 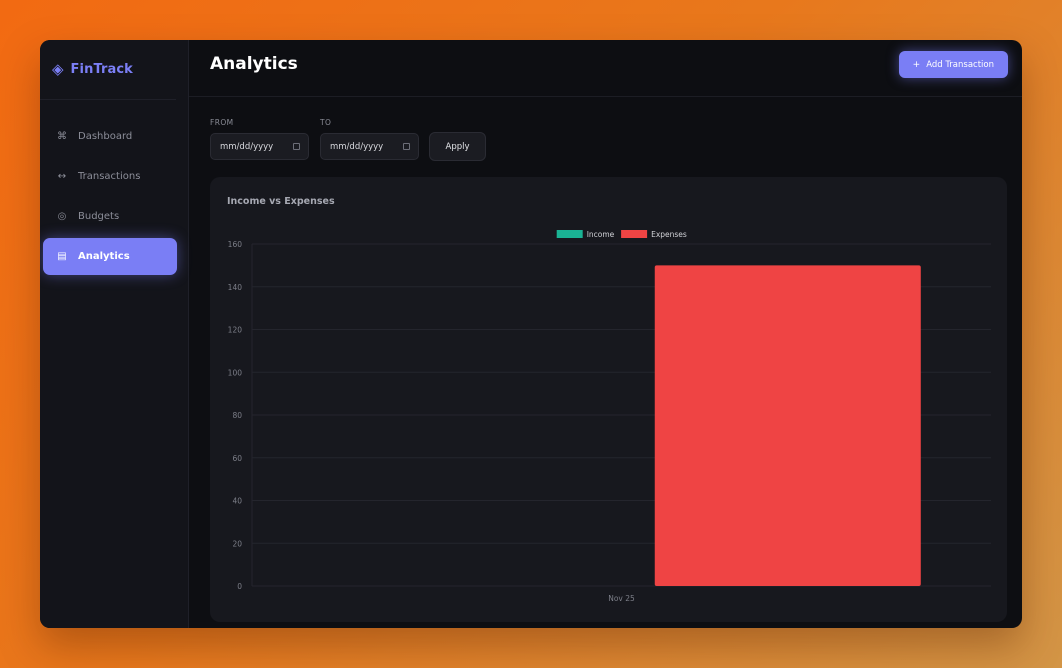 I want to click on add-transaction-button: + Add Transaction, so click(x=953, y=64).